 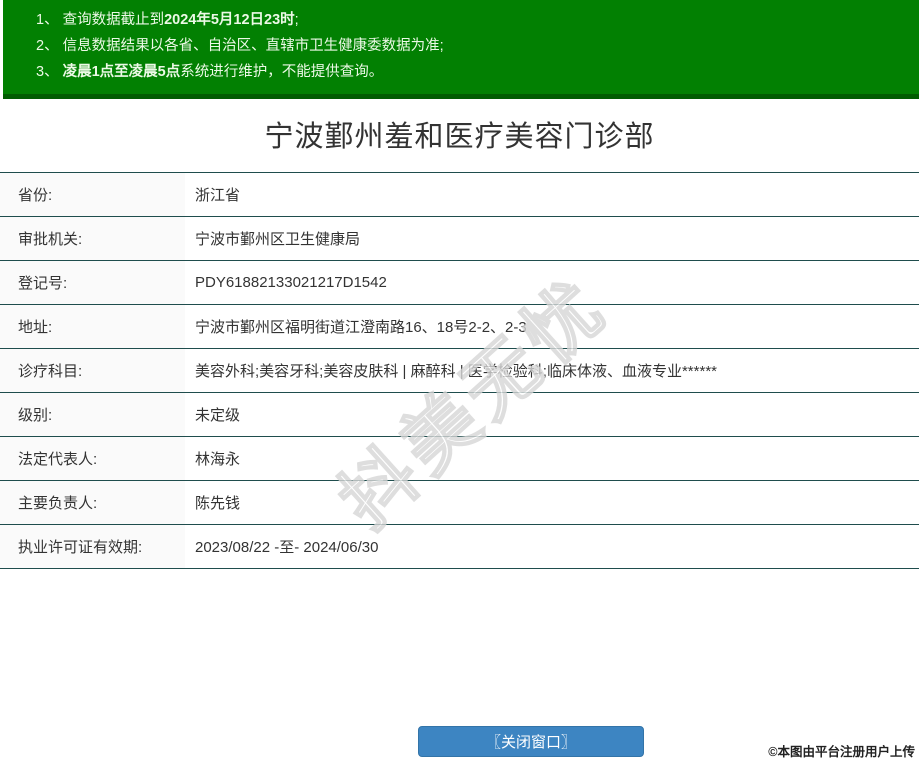 I want to click on notice-line-number: 3、, so click(x=49, y=72).